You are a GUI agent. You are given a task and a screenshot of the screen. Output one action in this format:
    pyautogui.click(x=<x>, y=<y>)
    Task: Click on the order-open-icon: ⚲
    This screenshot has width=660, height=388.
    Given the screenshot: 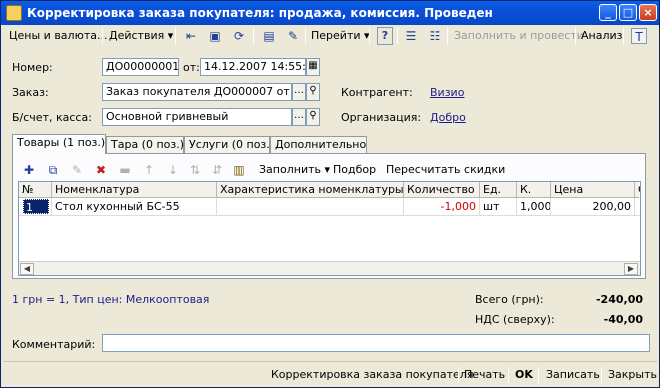 What is the action you would take?
    pyautogui.click(x=313, y=92)
    